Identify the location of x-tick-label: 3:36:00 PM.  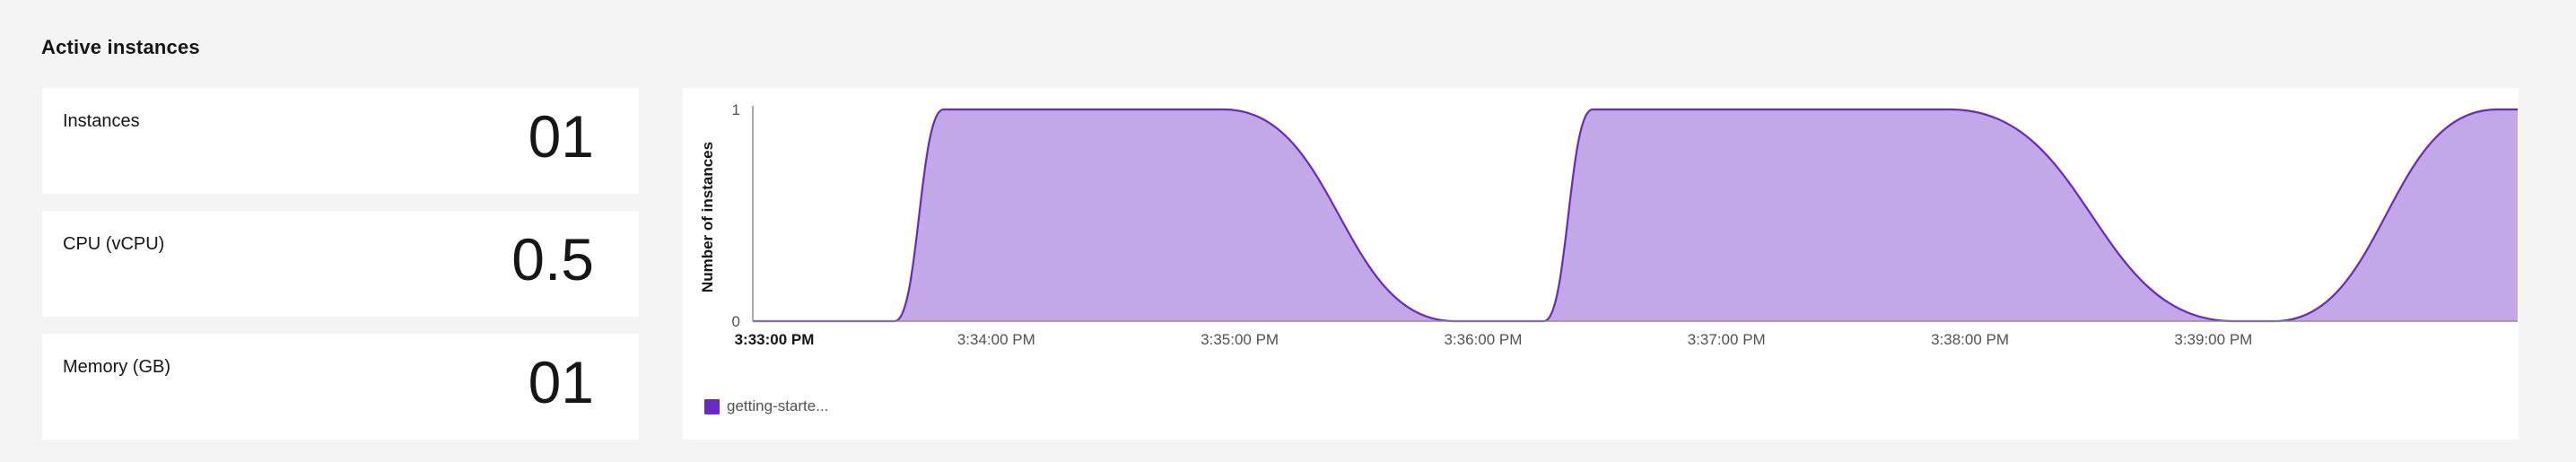
(1483, 339).